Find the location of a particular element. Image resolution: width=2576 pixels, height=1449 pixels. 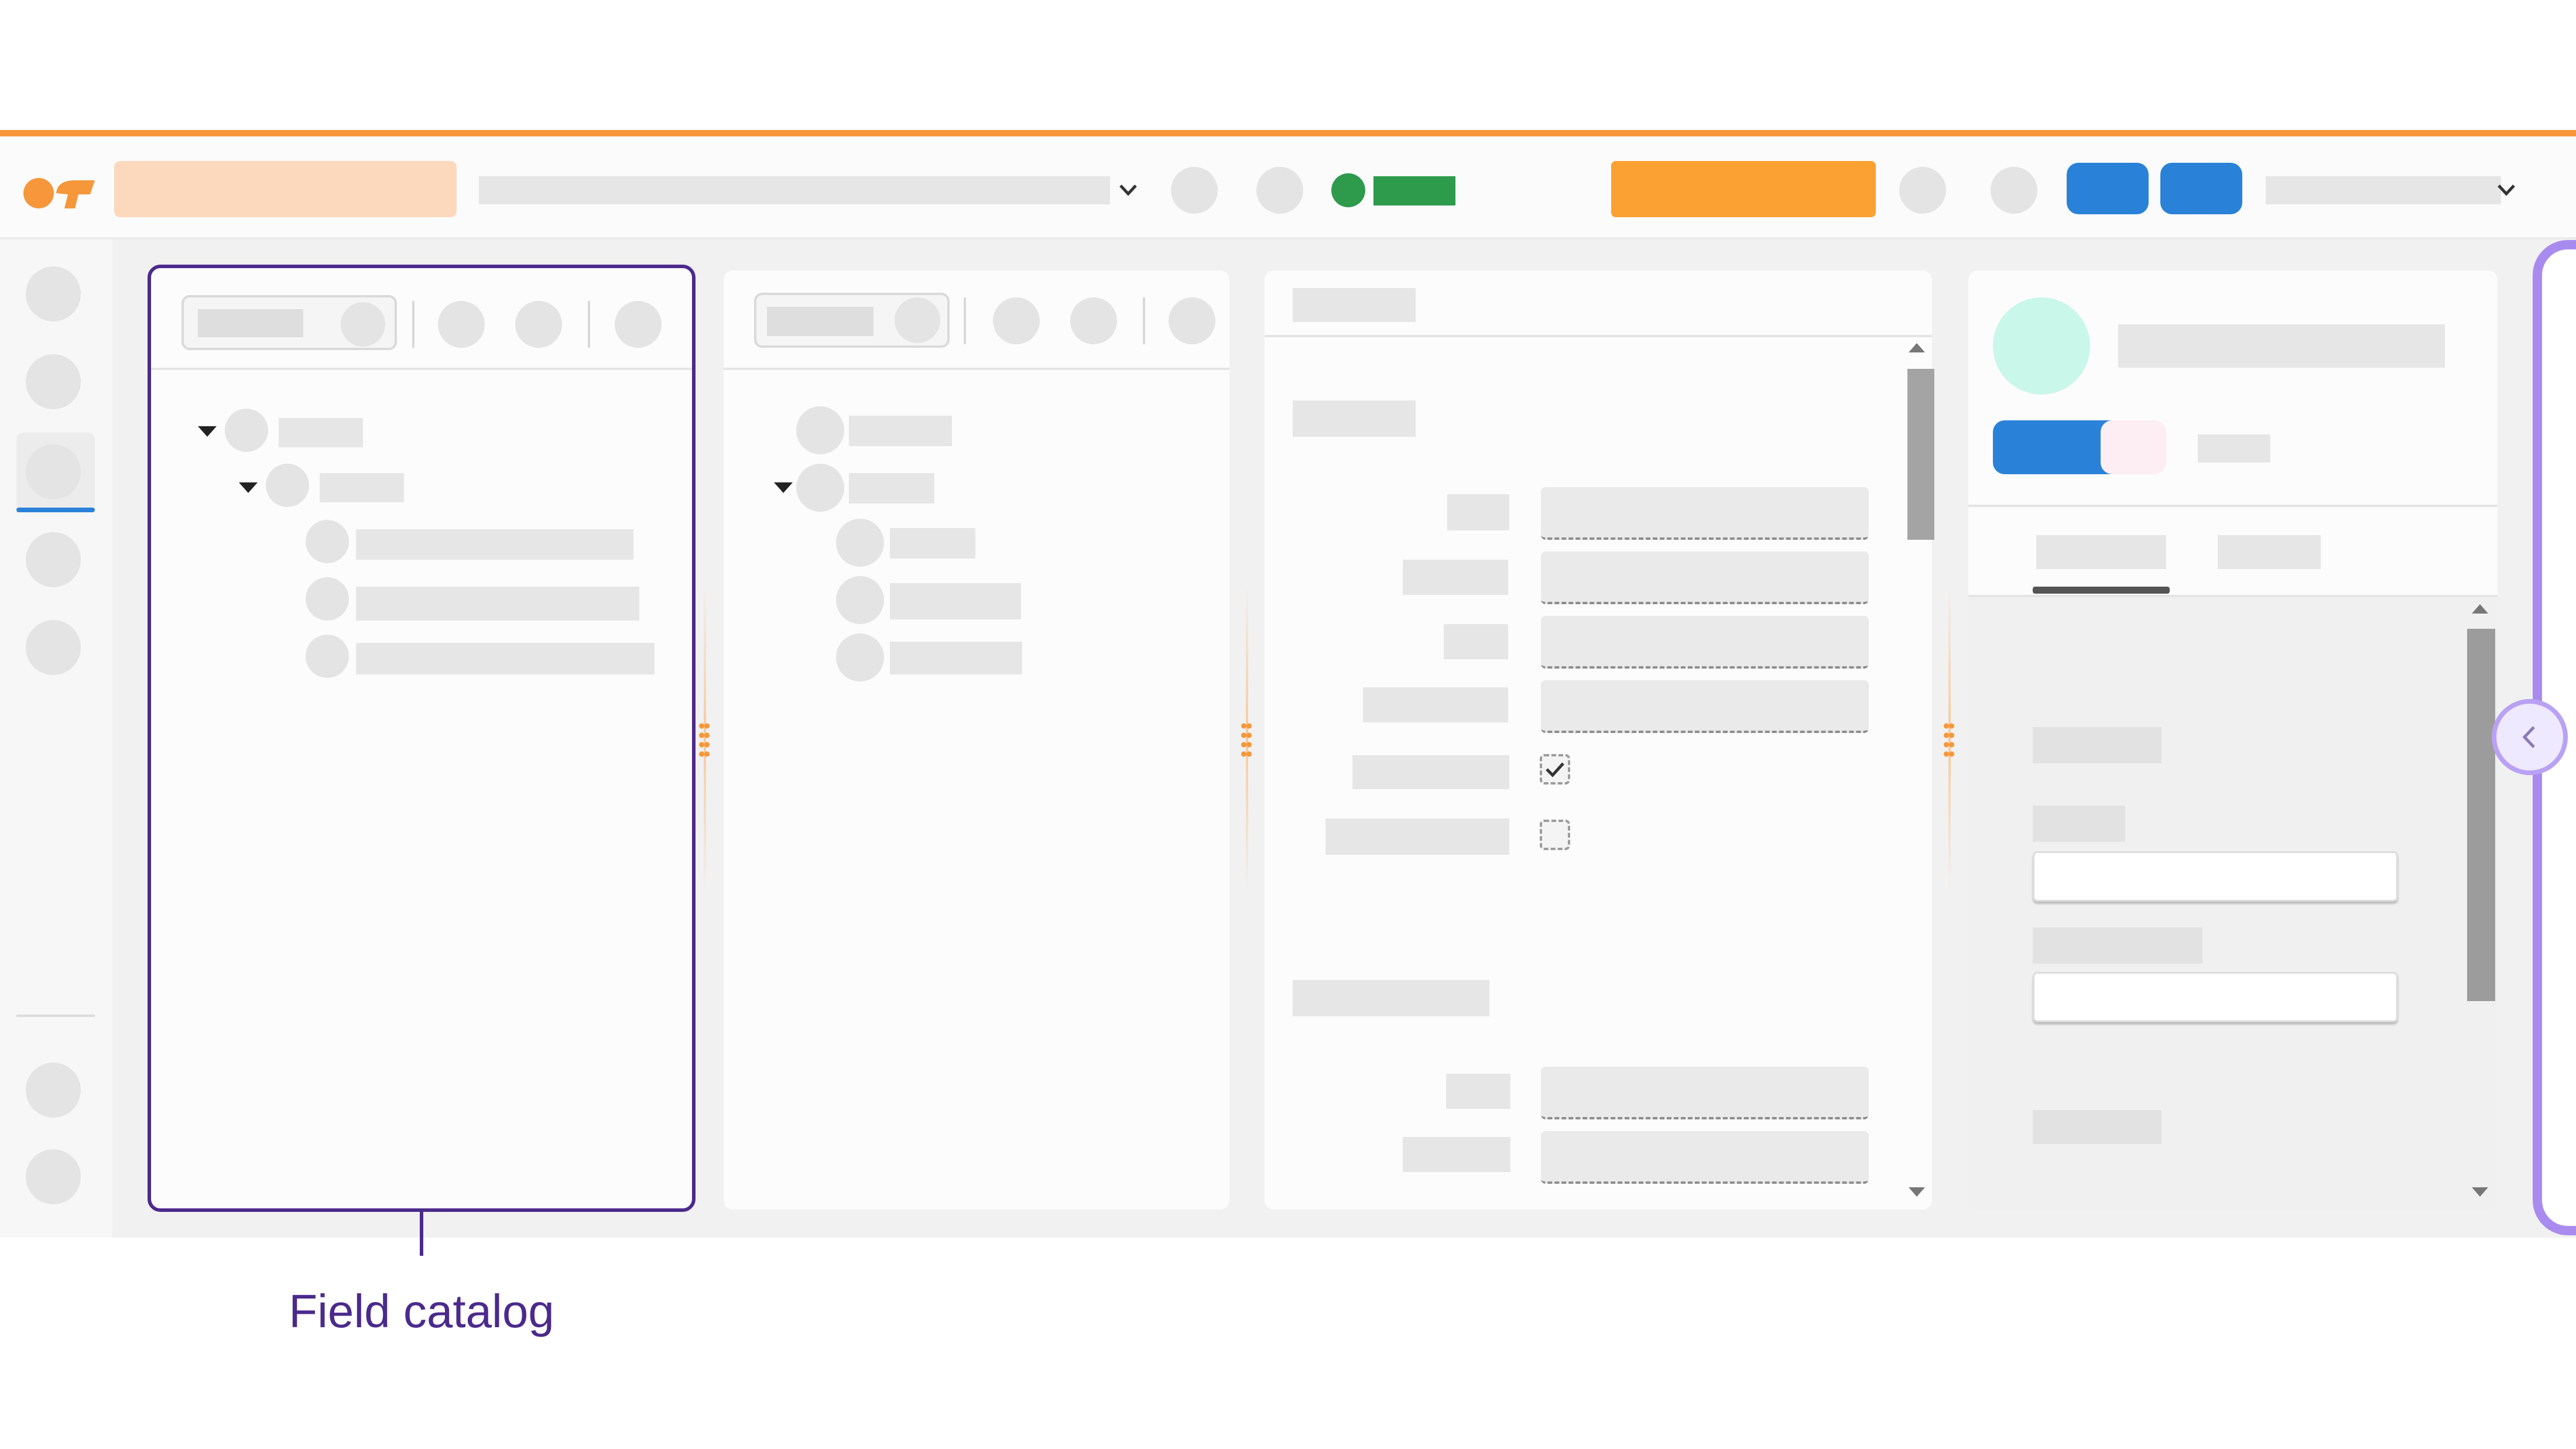

workspace-selector is located at coordinates (285, 189).